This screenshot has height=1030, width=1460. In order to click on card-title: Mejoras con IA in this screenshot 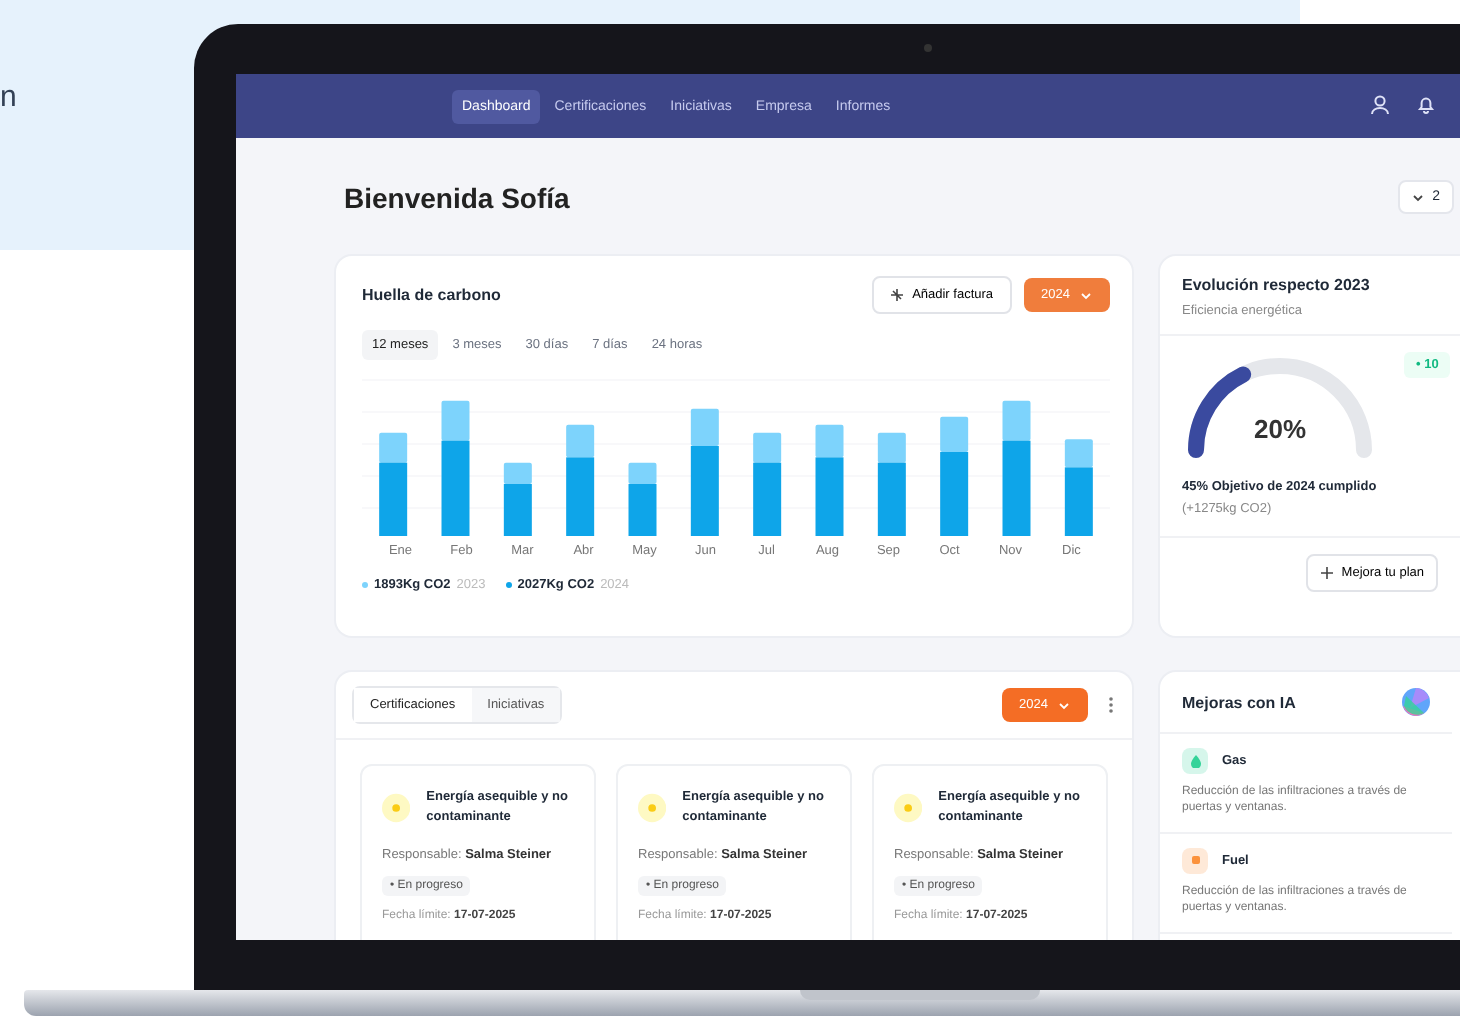, I will do `click(1239, 702)`.